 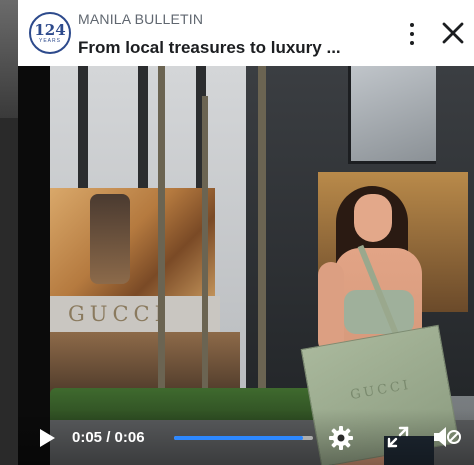 I want to click on close-icon, so click(x=453, y=33).